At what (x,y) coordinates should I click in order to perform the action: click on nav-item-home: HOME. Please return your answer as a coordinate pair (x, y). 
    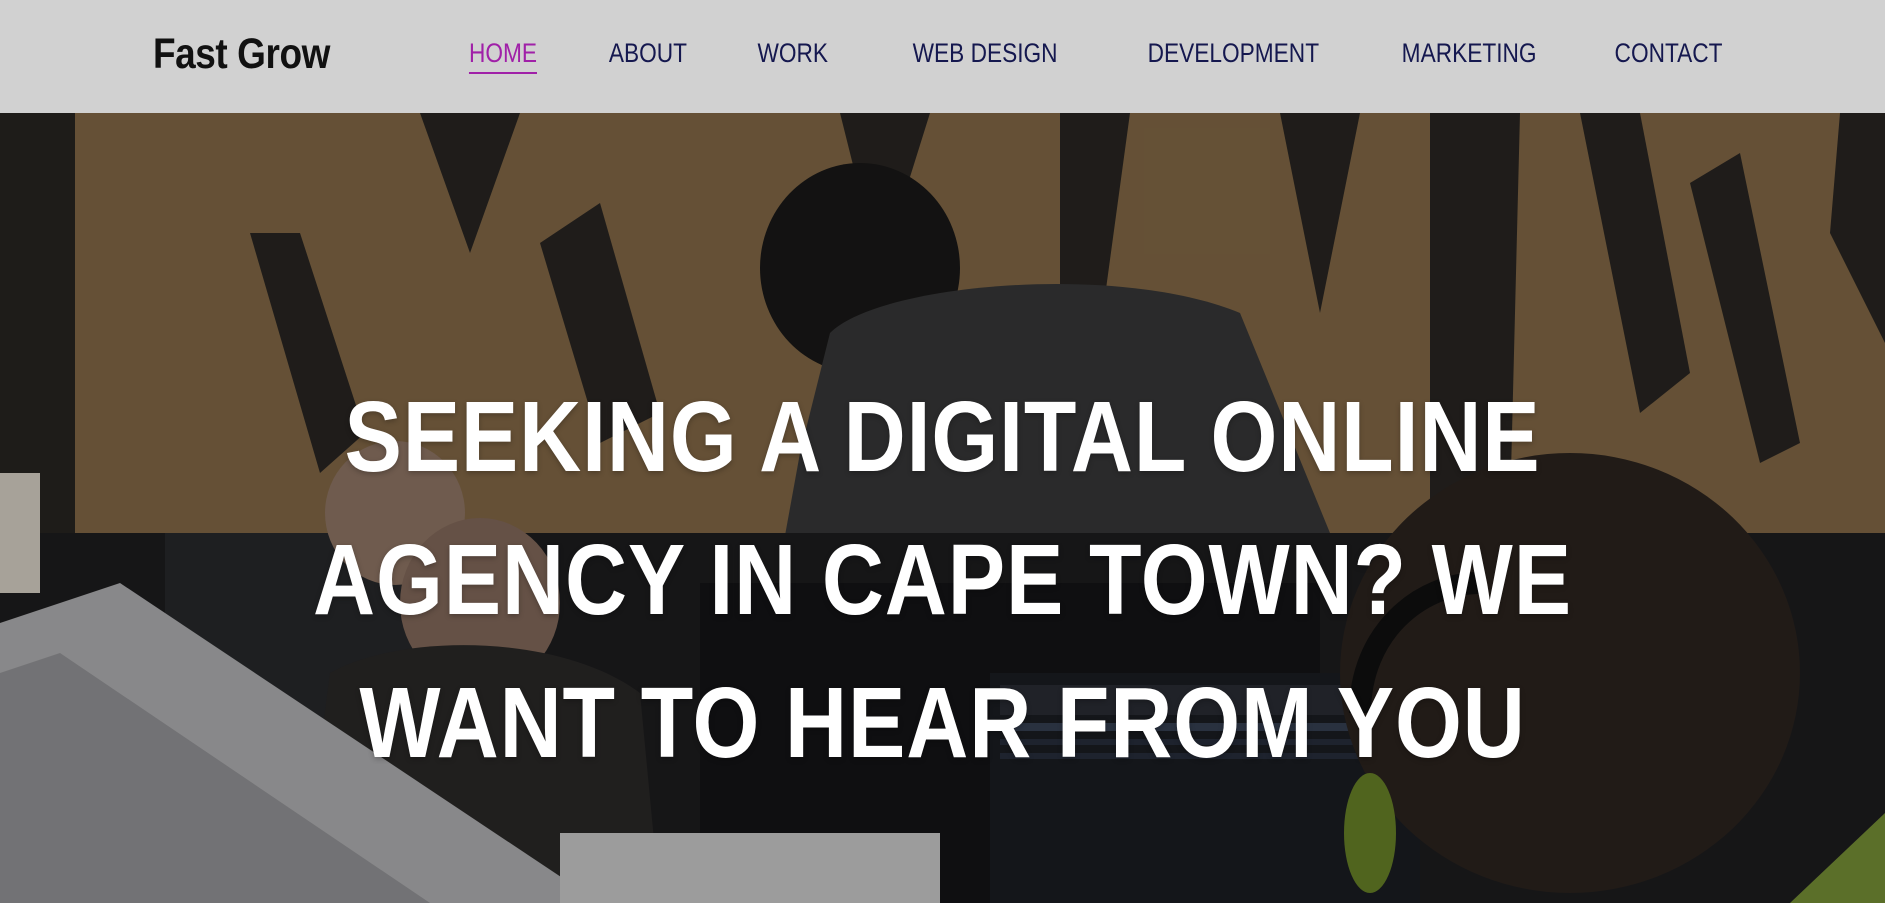
    Looking at the image, I should click on (503, 54).